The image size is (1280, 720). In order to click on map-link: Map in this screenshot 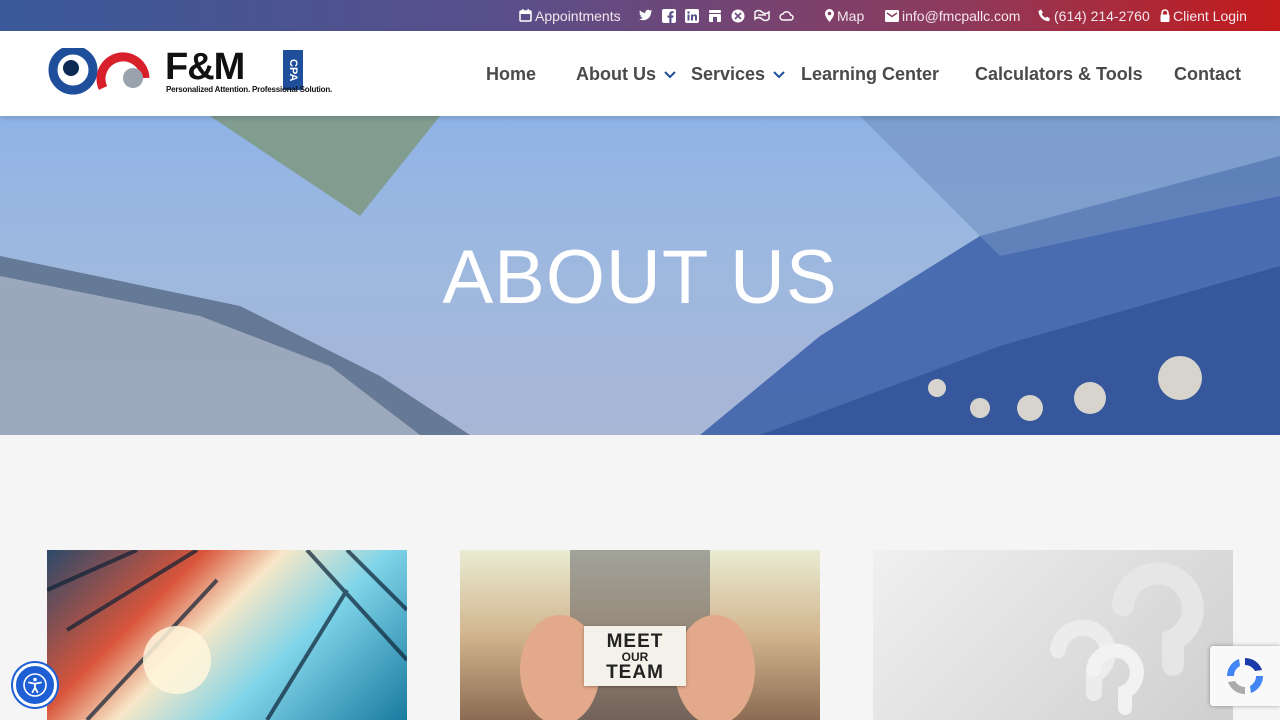, I will do `click(844, 15)`.